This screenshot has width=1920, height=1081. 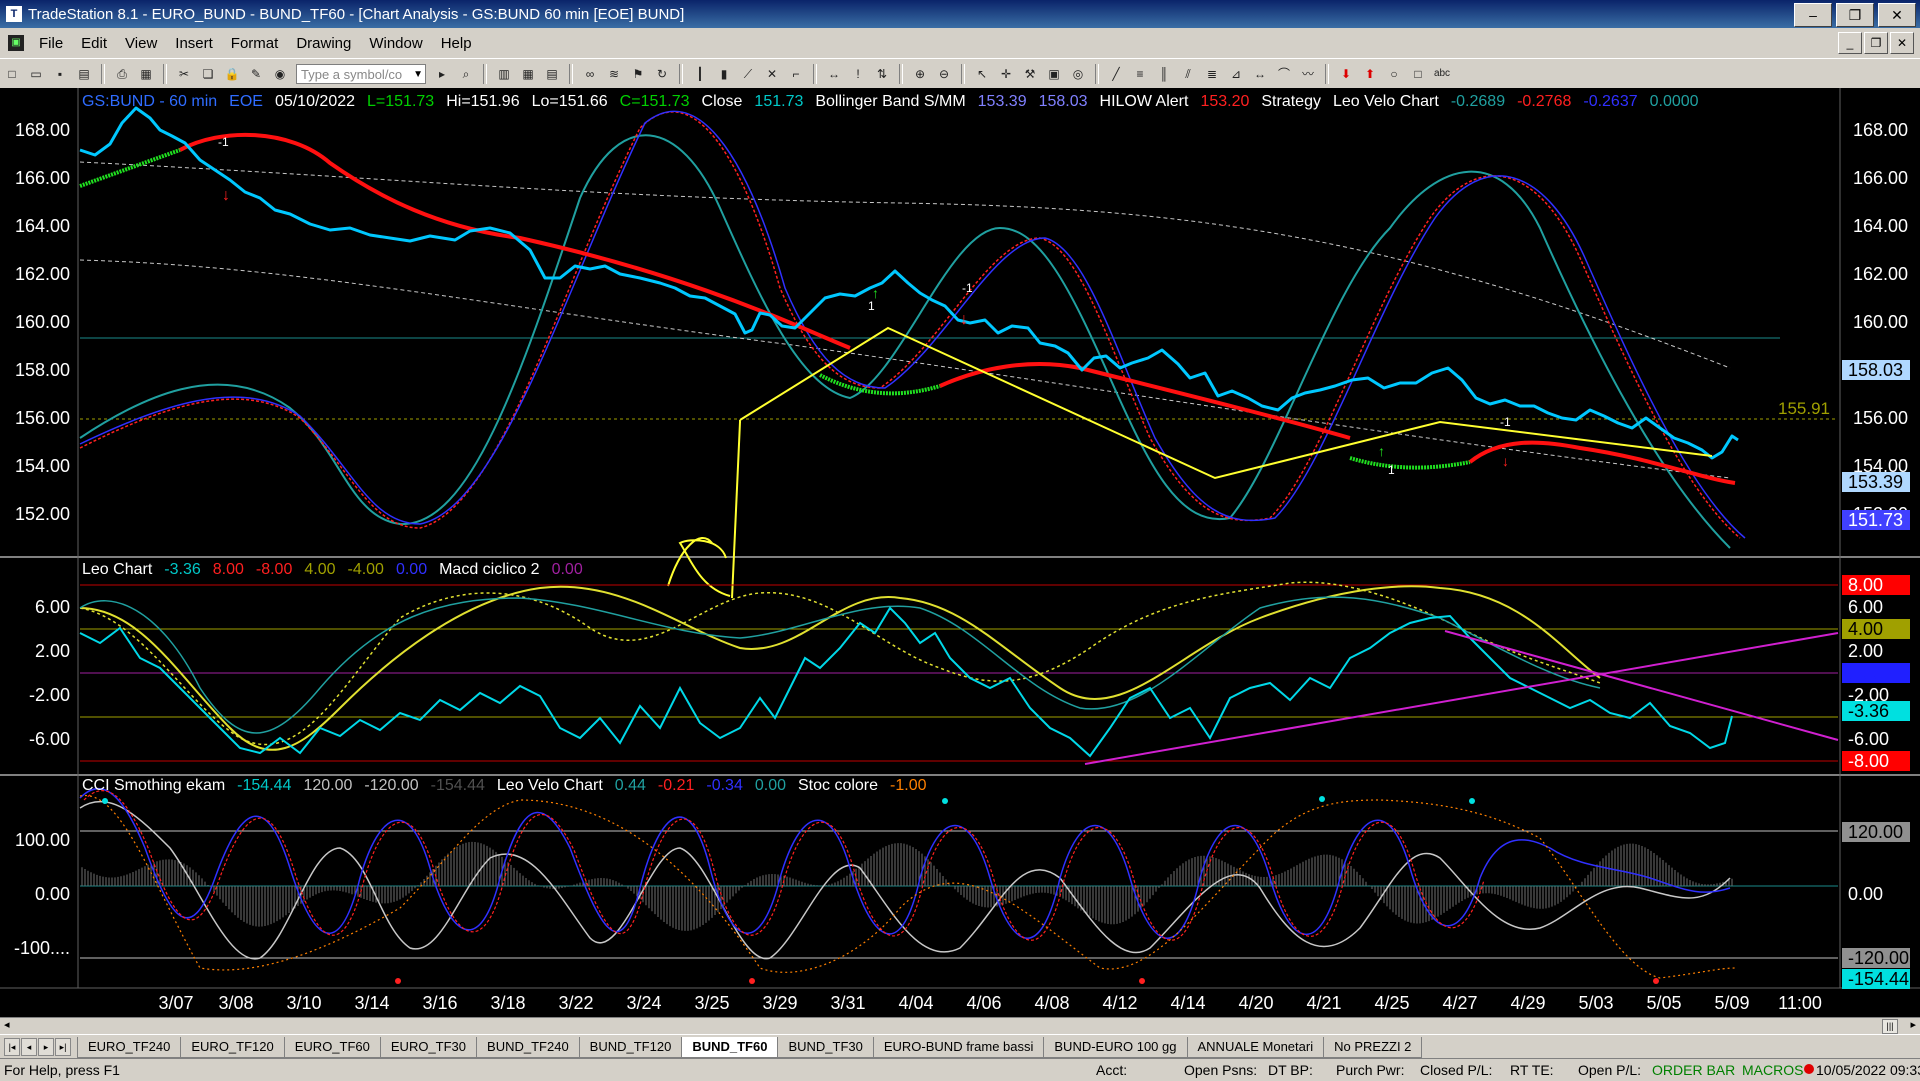 What do you see at coordinates (944, 74) in the screenshot?
I see `zoom-out-icon: ⊖` at bounding box center [944, 74].